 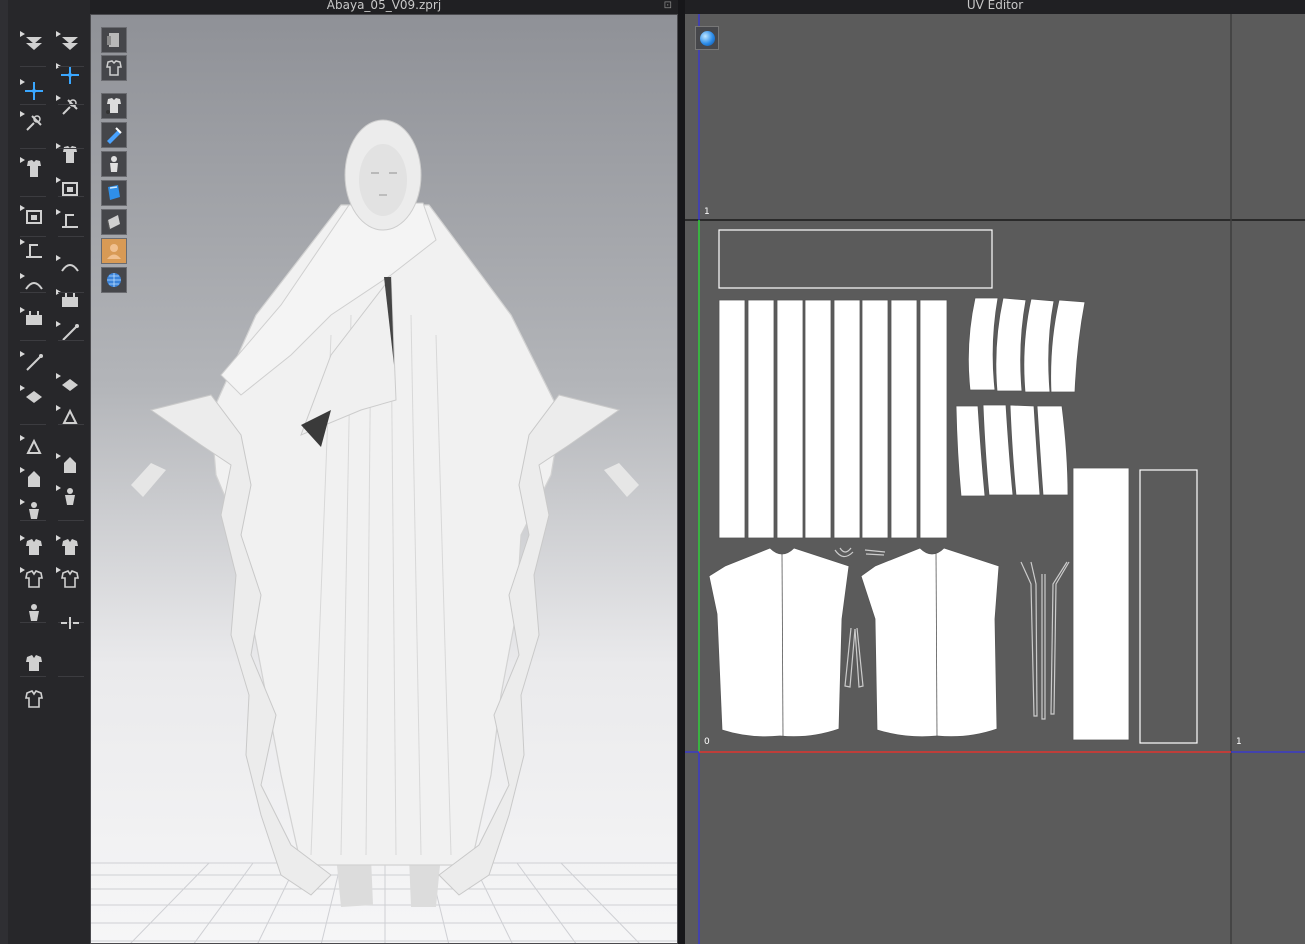 I want to click on garment-display-icon, so click(x=114, y=68).